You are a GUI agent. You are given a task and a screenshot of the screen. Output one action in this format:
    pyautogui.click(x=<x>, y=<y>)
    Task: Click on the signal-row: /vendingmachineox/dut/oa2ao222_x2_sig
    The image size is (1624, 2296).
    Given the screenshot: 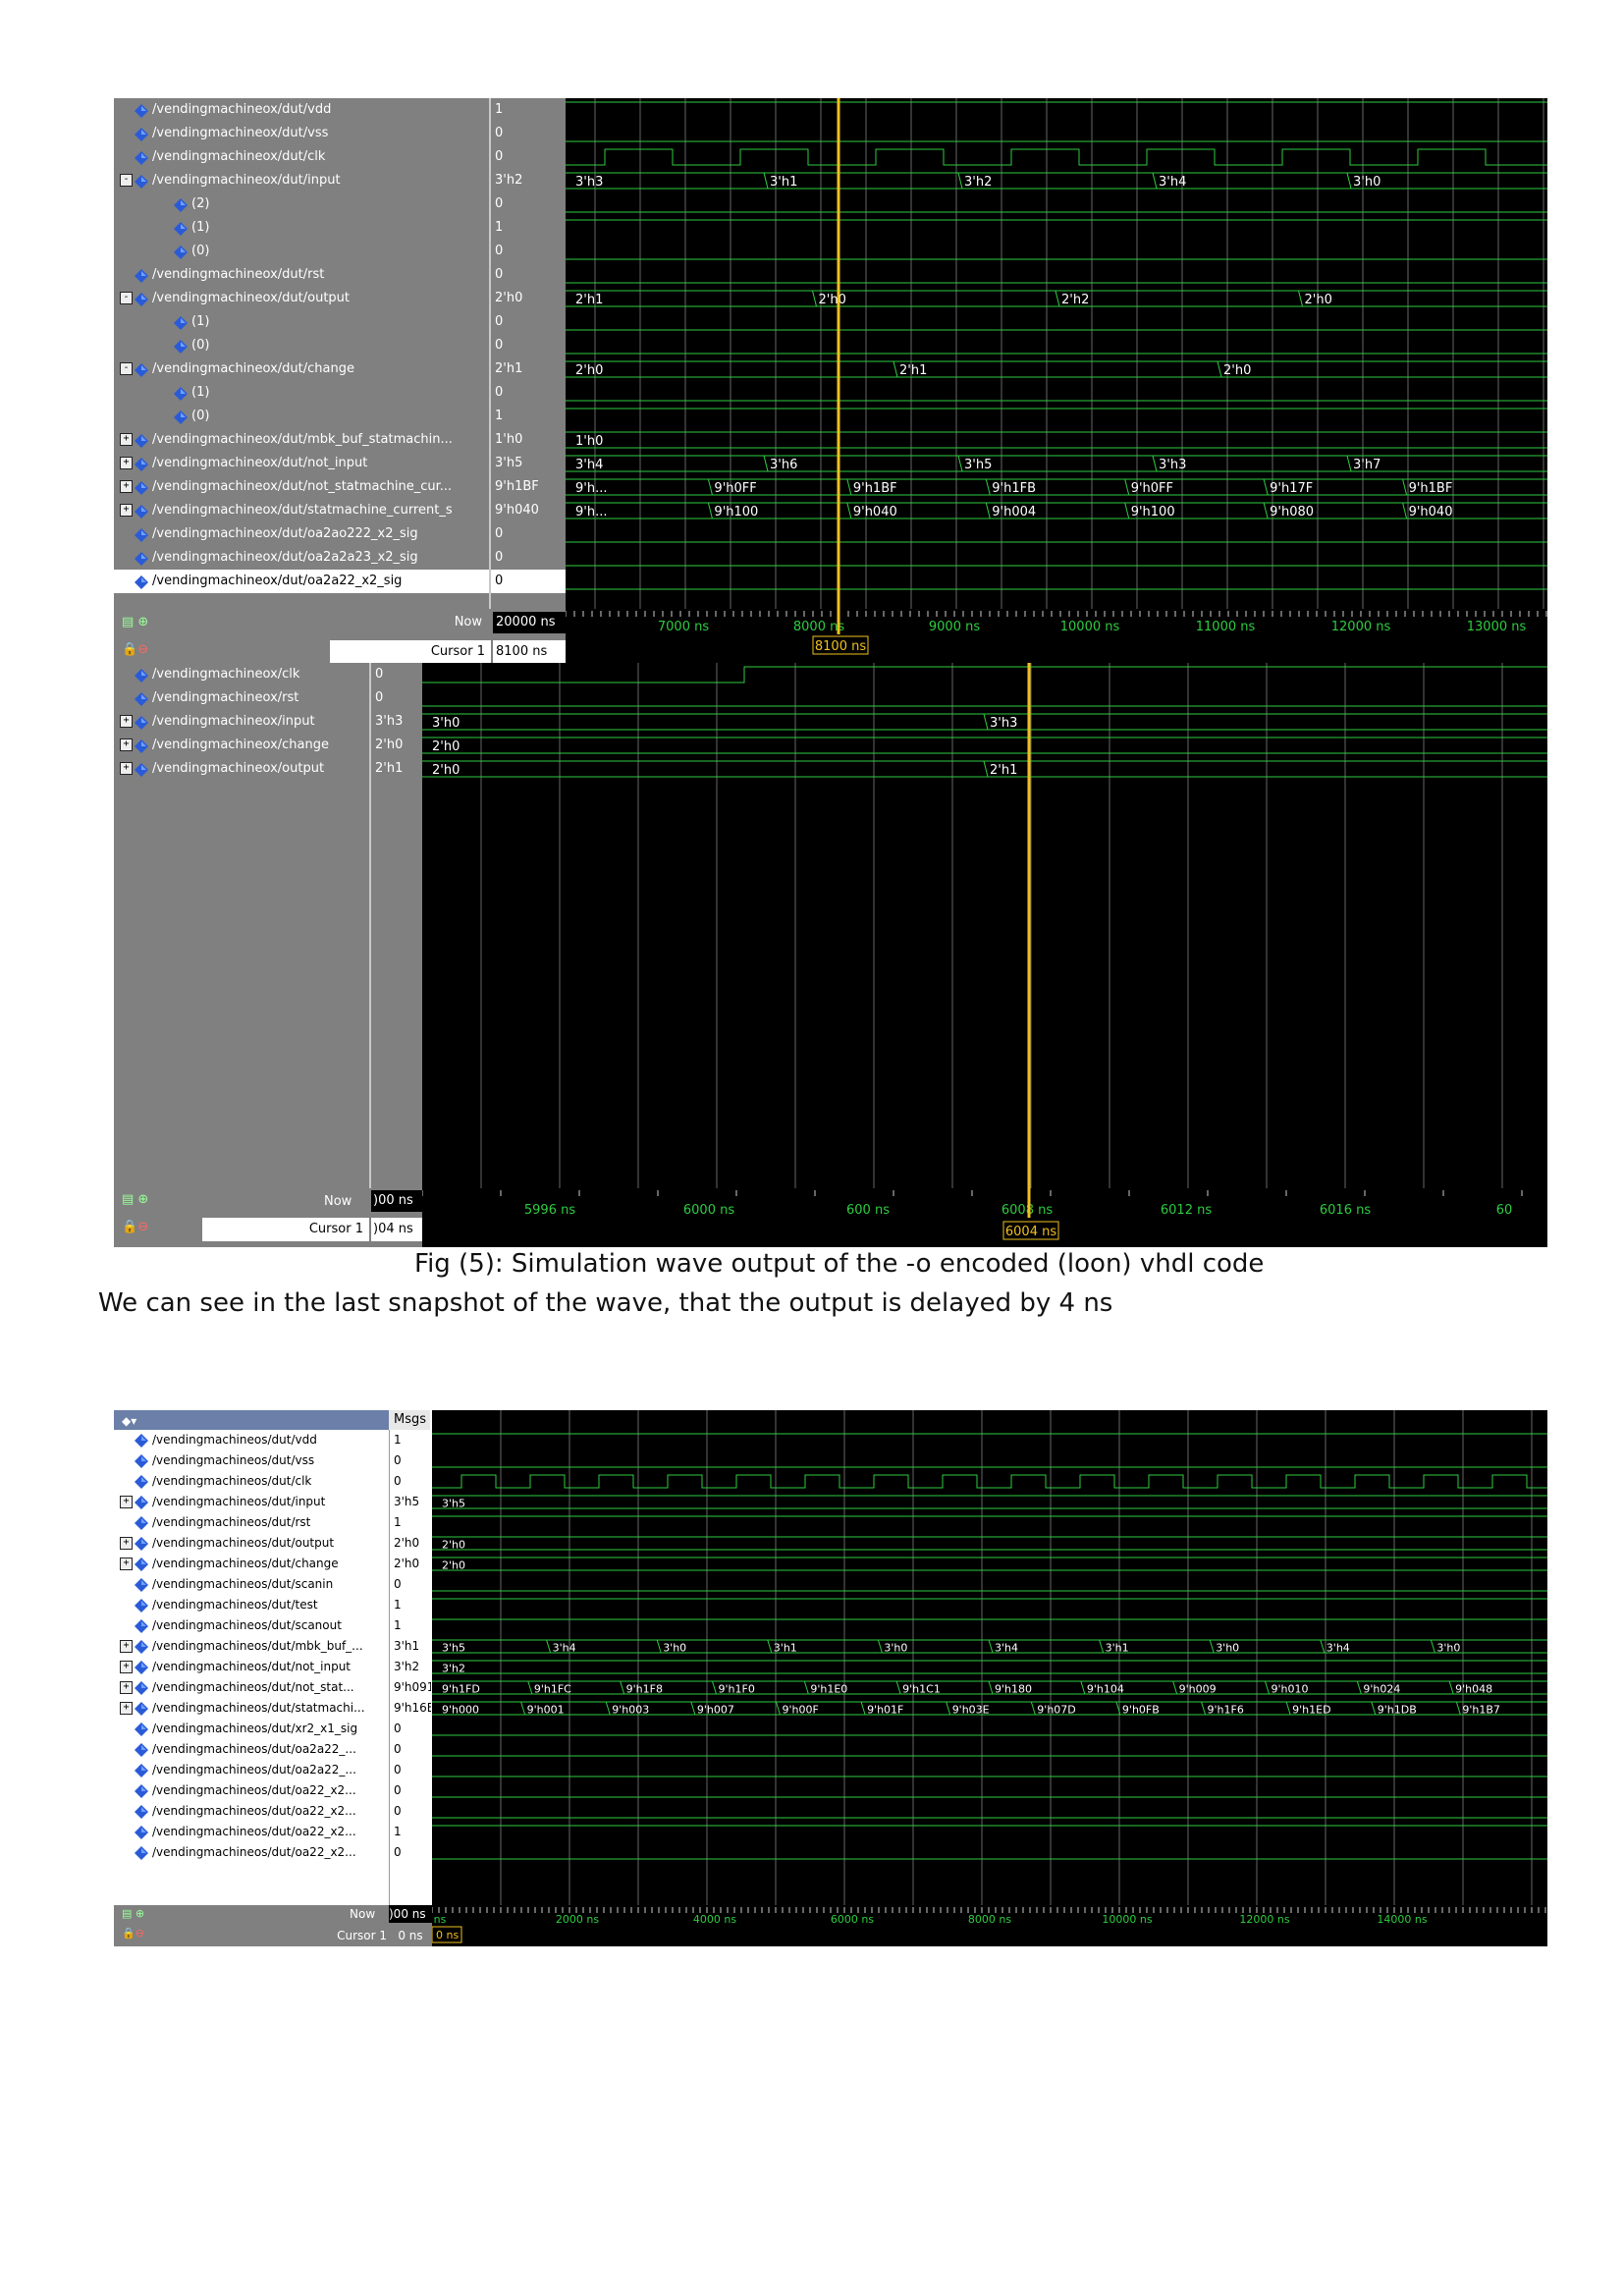 What is the action you would take?
    pyautogui.click(x=301, y=534)
    